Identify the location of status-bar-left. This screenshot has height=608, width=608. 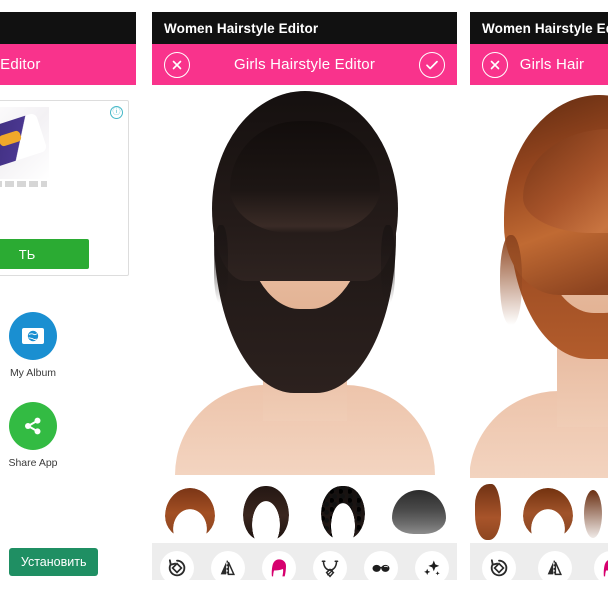
(68, 28).